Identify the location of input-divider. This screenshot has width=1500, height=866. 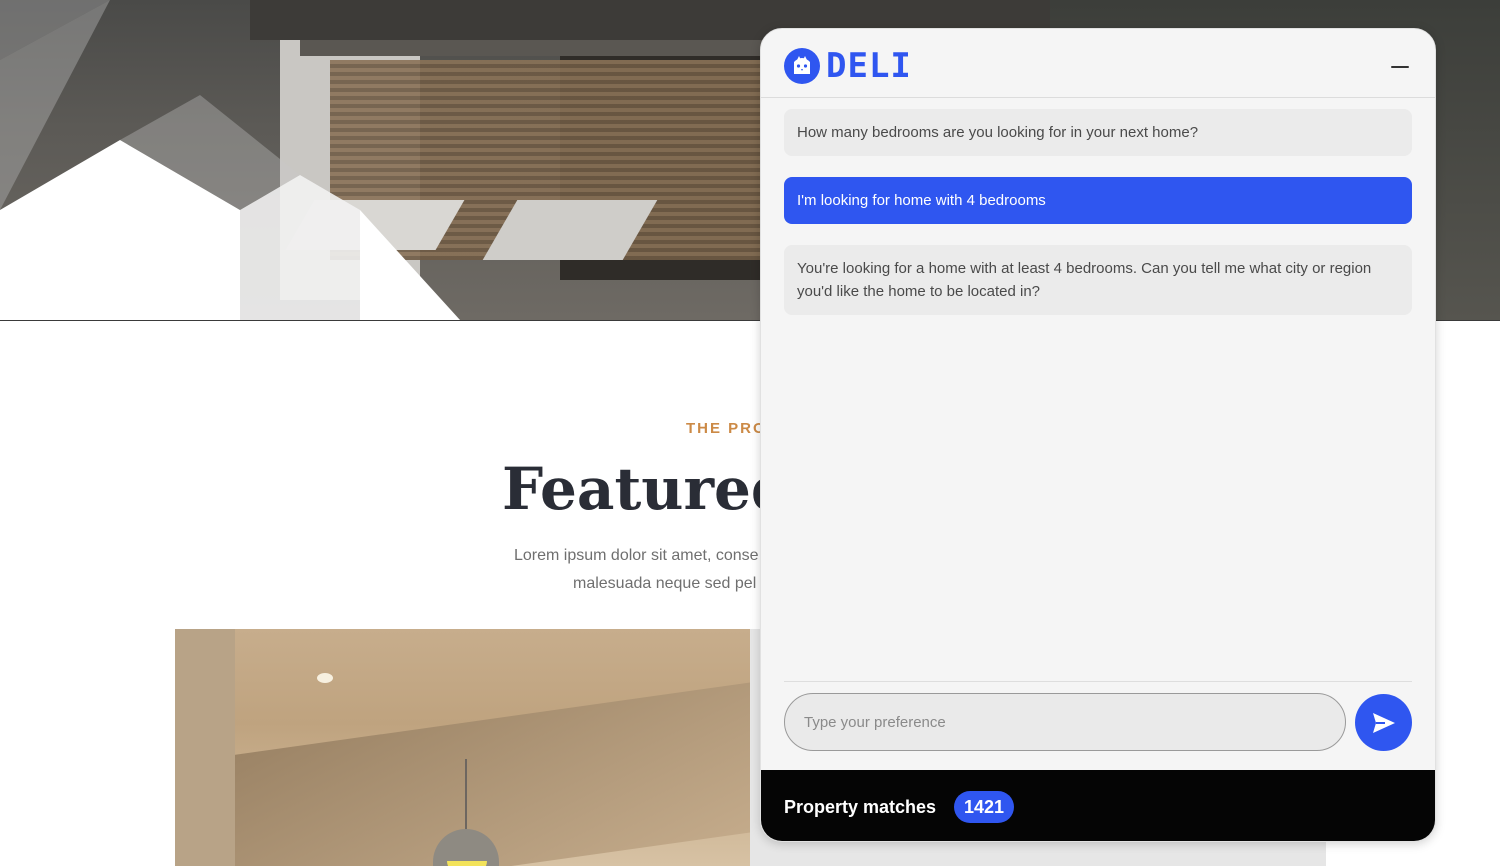
(1098, 681).